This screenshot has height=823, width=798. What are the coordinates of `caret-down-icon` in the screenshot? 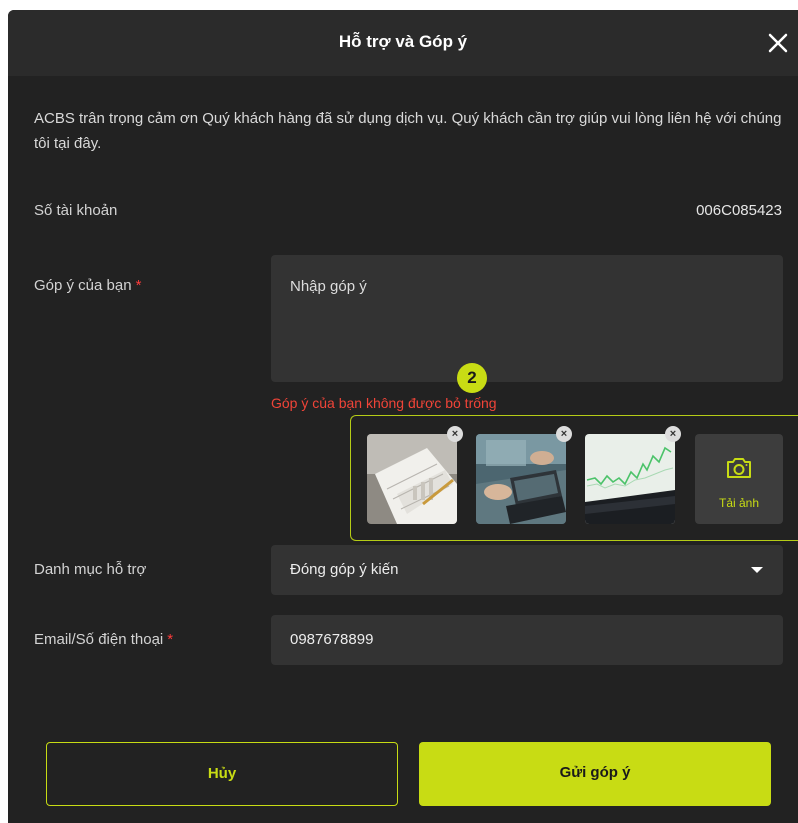 It's located at (757, 570).